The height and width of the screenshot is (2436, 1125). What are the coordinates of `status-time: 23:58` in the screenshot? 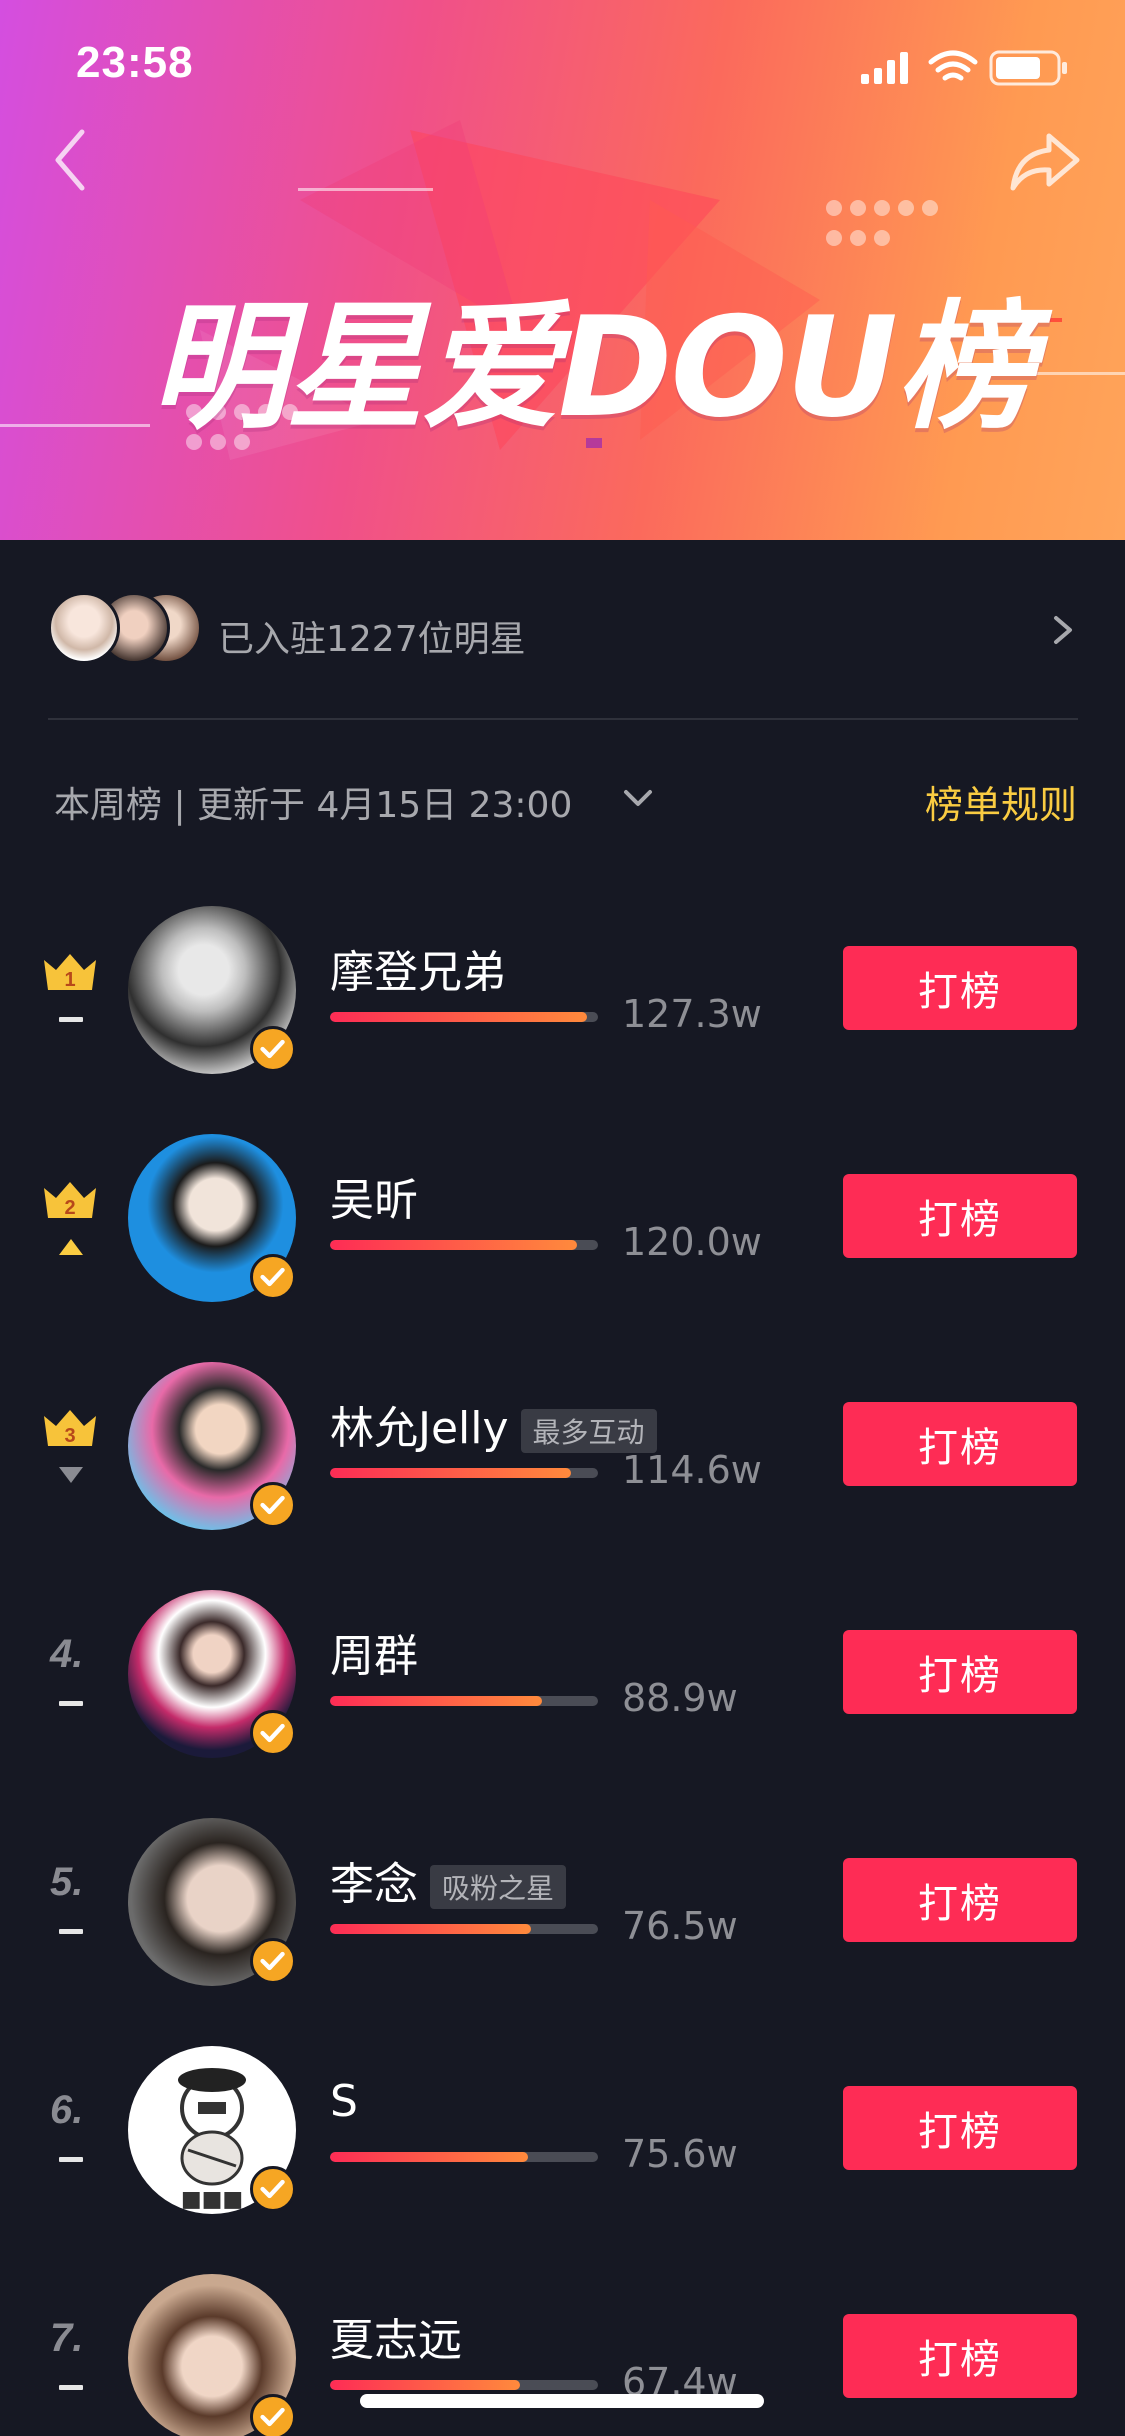 It's located at (135, 62).